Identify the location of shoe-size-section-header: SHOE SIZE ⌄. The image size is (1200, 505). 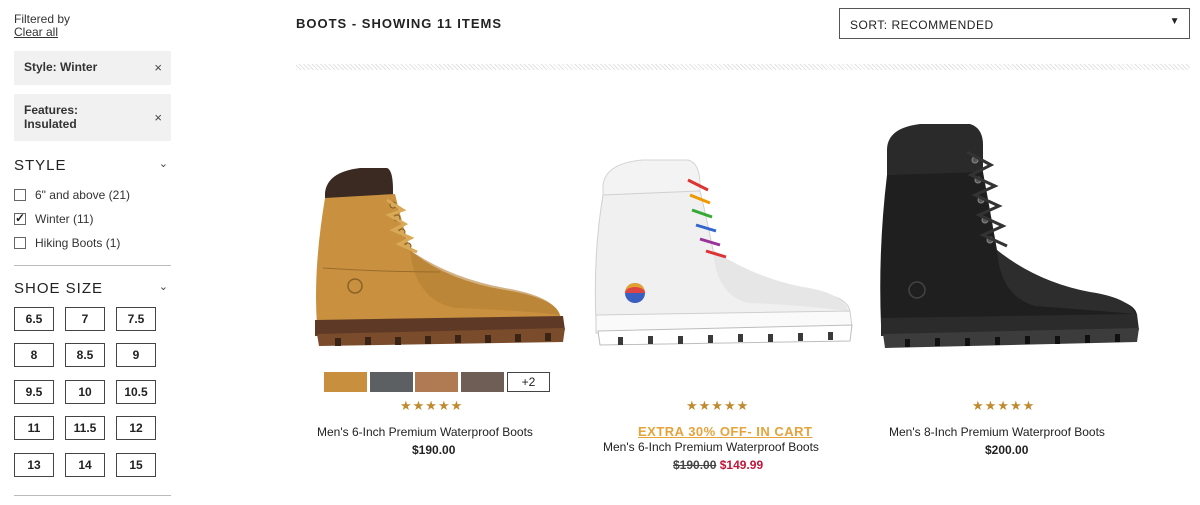
(92, 288).